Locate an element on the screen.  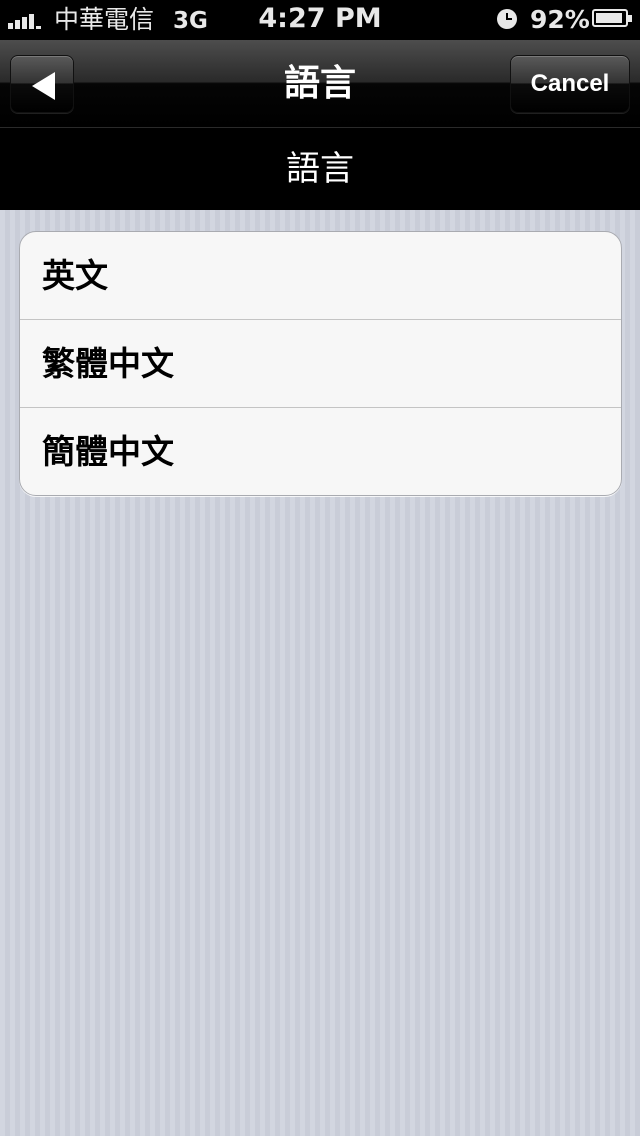
navigation-bar: 語言 Cancel is located at coordinates (320, 84).